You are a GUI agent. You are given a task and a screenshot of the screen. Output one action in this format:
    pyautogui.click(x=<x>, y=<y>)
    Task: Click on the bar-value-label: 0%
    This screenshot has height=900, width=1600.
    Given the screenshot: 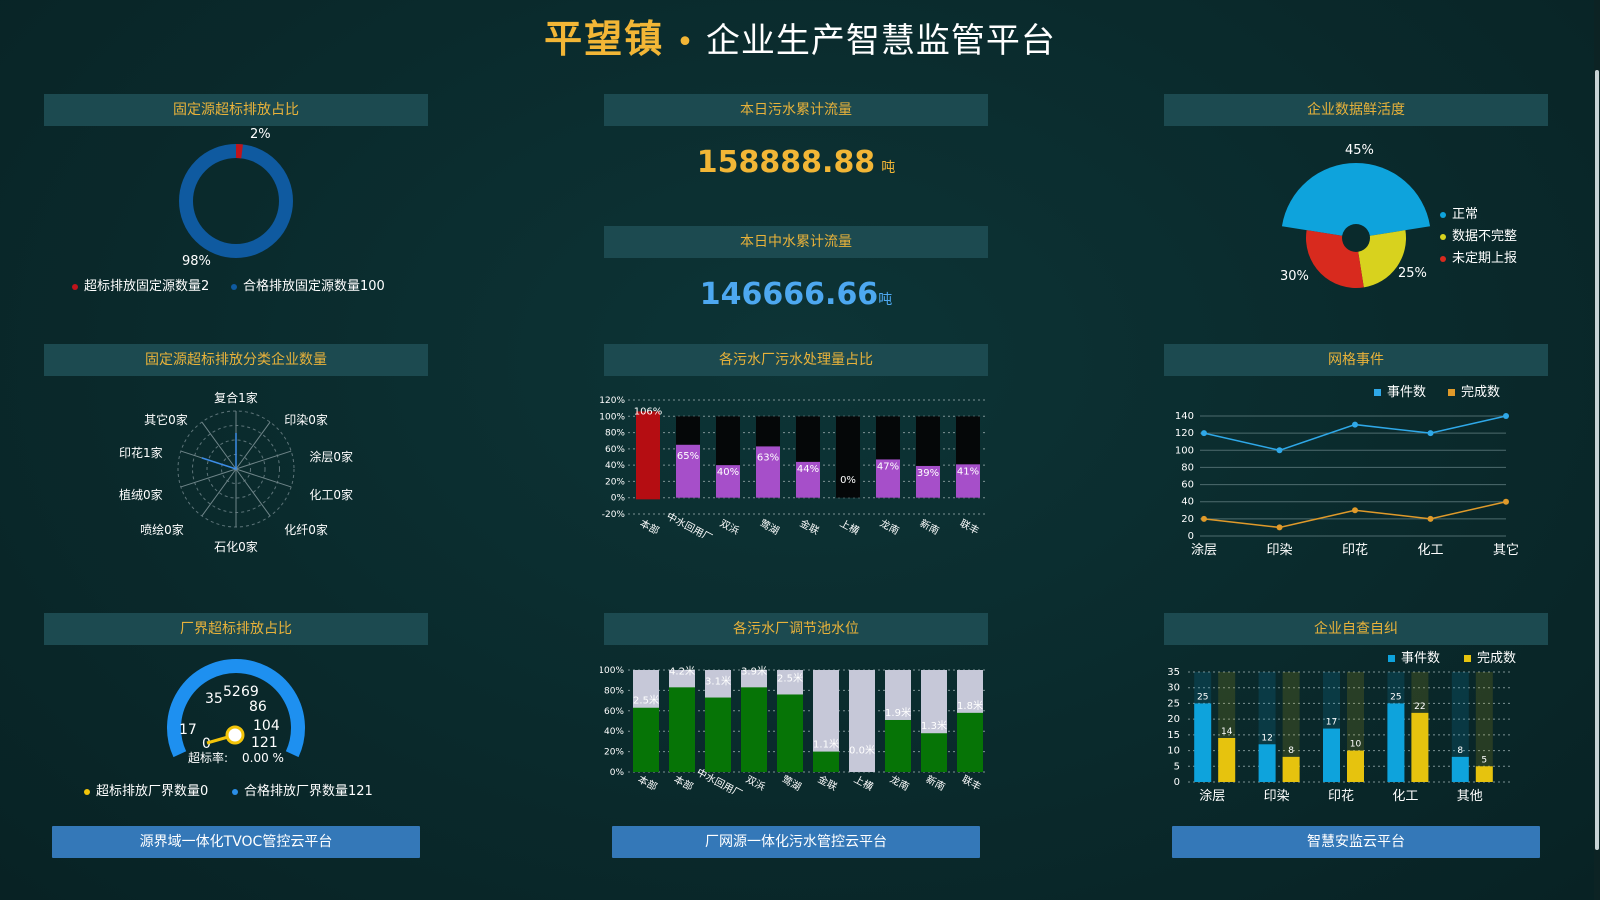 What is the action you would take?
    pyautogui.click(x=848, y=480)
    